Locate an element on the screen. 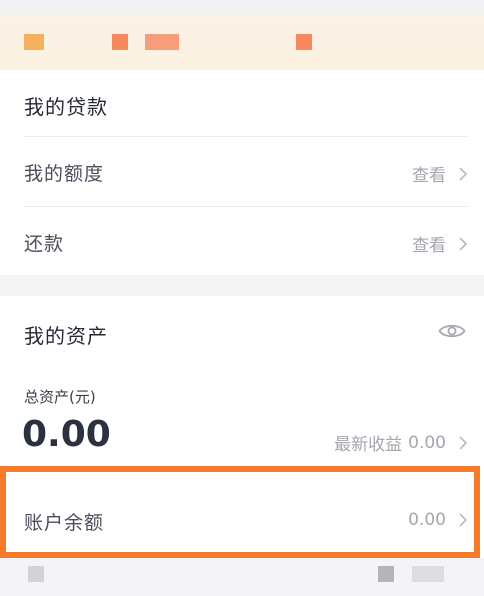  repay-view-link: 查看 is located at coordinates (440, 243).